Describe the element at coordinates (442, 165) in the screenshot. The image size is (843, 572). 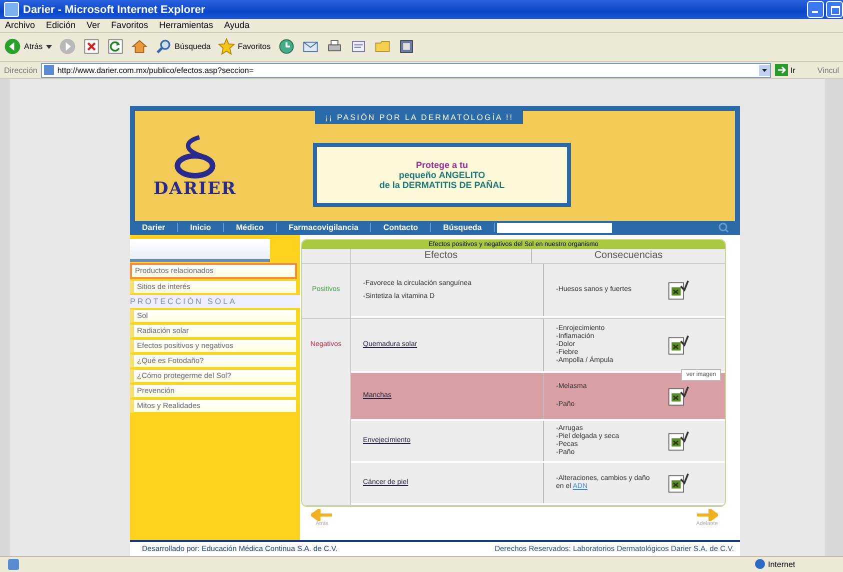
I see `banner-text: Protege a tu` at that location.